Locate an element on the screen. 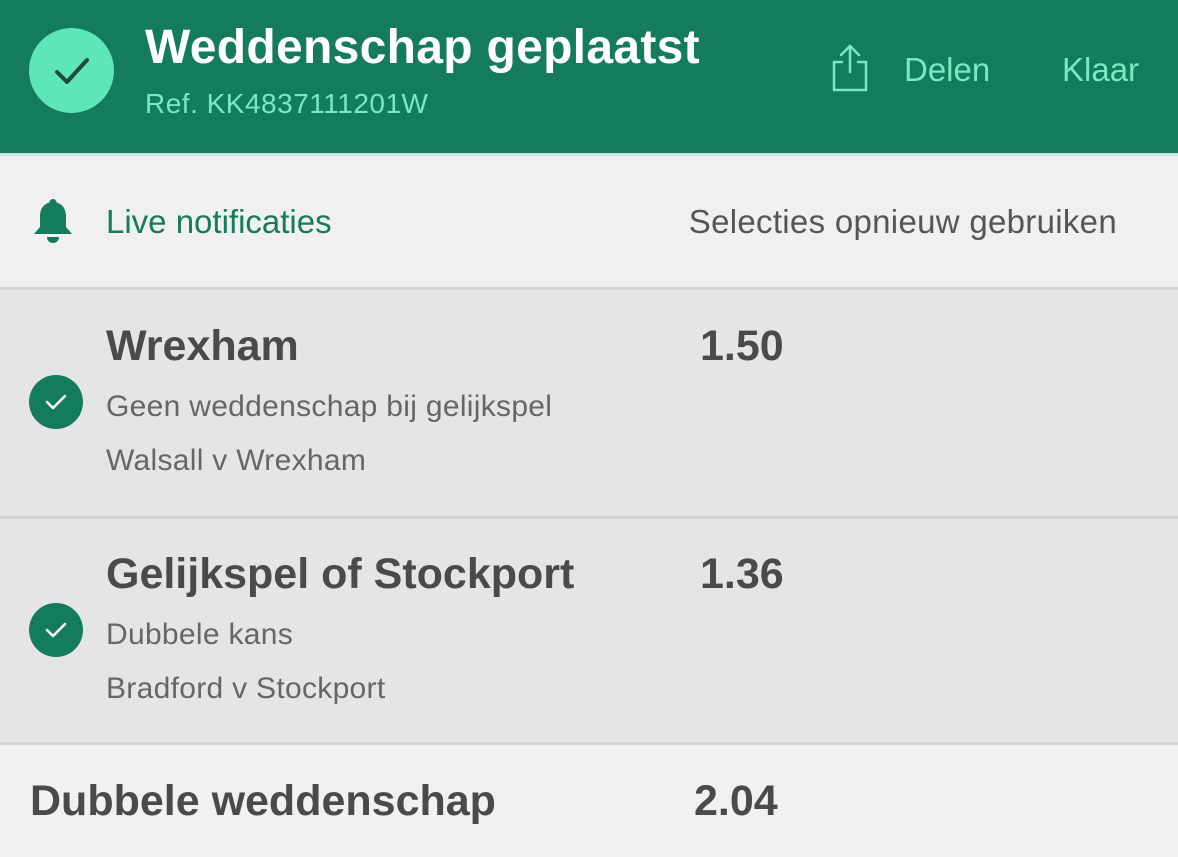 Image resolution: width=1178 pixels, height=857 pixels. done-label: Klaar is located at coordinates (1101, 69).